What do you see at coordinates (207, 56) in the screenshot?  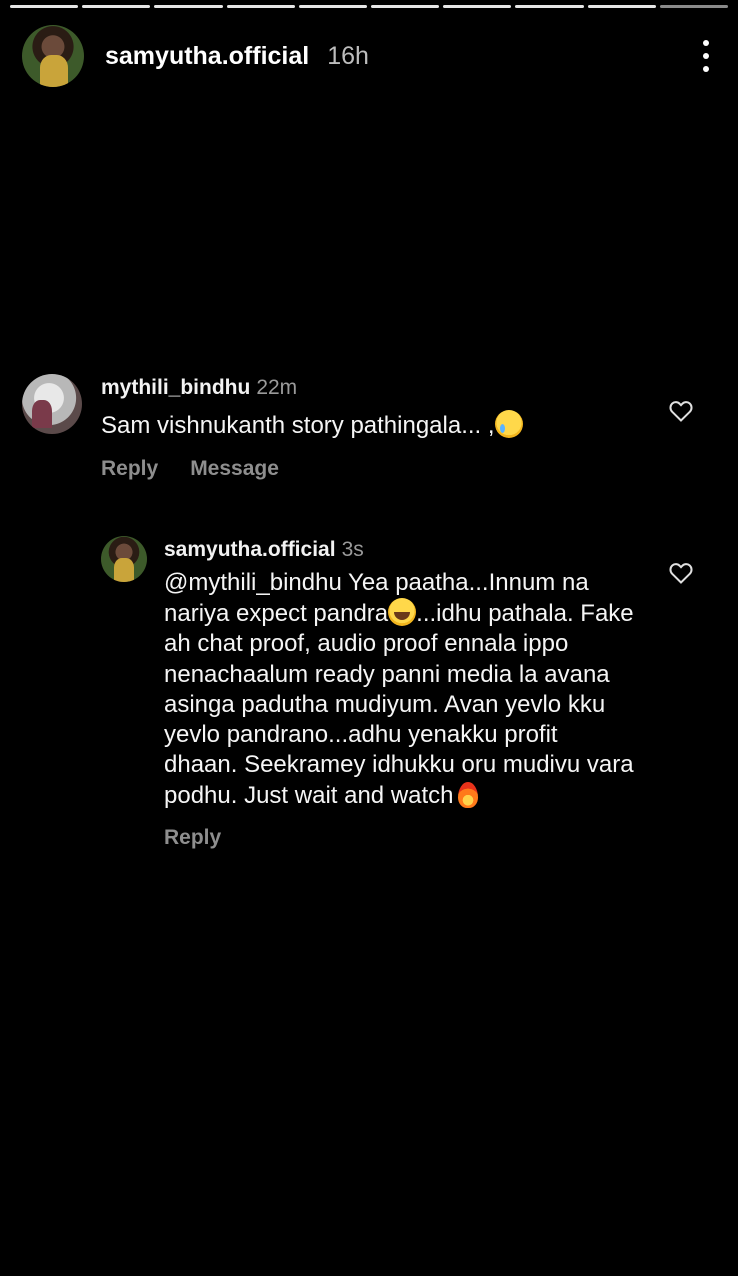 I see `story-username: samyutha.official` at bounding box center [207, 56].